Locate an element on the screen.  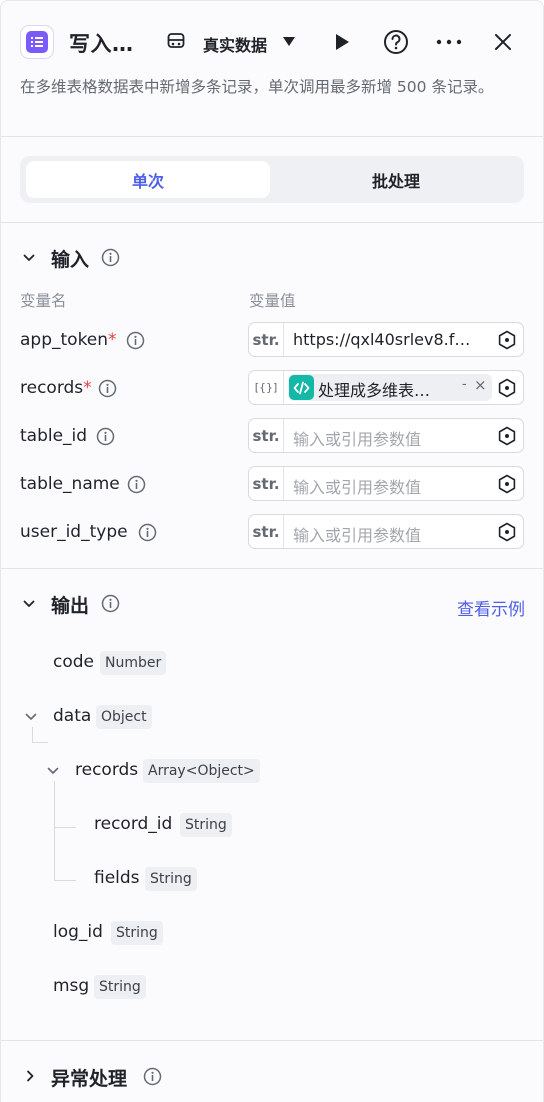
more-icon is located at coordinates (449, 42).